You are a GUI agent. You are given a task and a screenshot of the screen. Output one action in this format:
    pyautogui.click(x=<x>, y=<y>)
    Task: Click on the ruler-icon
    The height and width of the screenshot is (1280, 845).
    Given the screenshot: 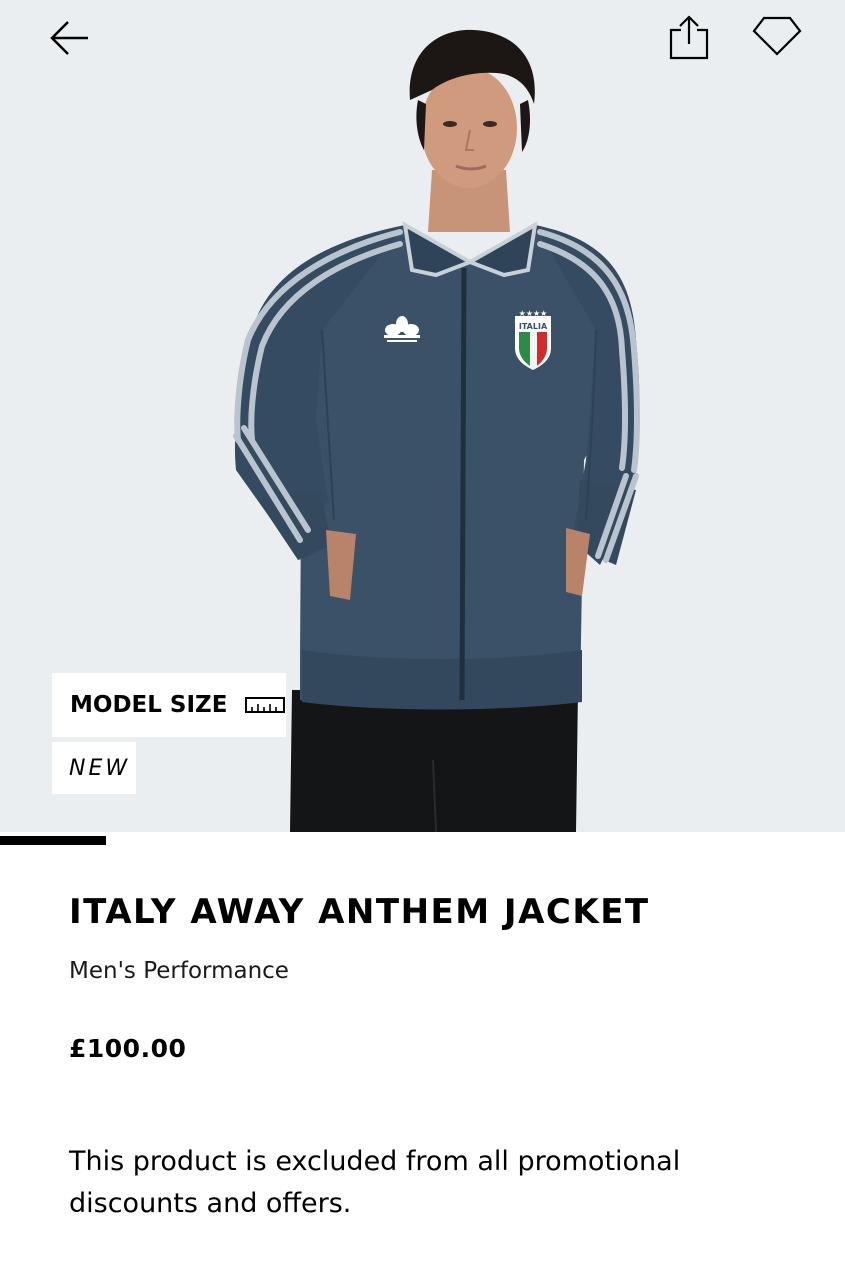 What is the action you would take?
    pyautogui.click(x=265, y=705)
    